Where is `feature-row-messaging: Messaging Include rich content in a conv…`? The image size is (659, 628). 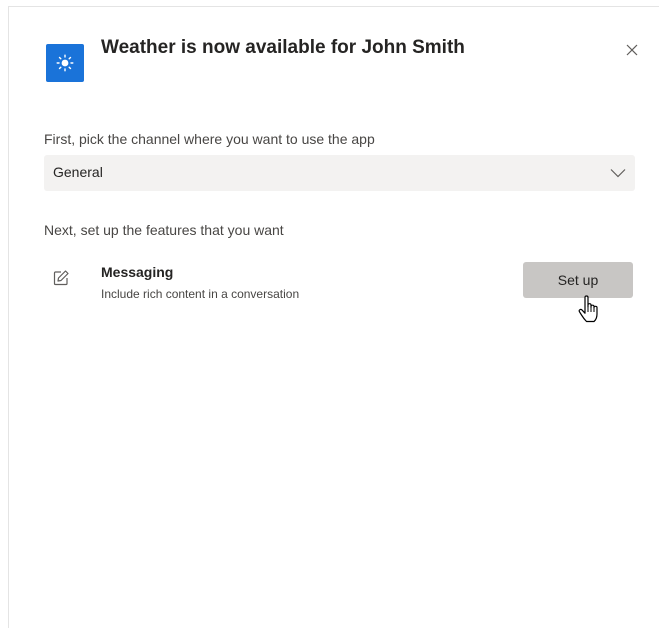 feature-row-messaging: Messaging Include rich content in a conv… is located at coordinates (339, 284).